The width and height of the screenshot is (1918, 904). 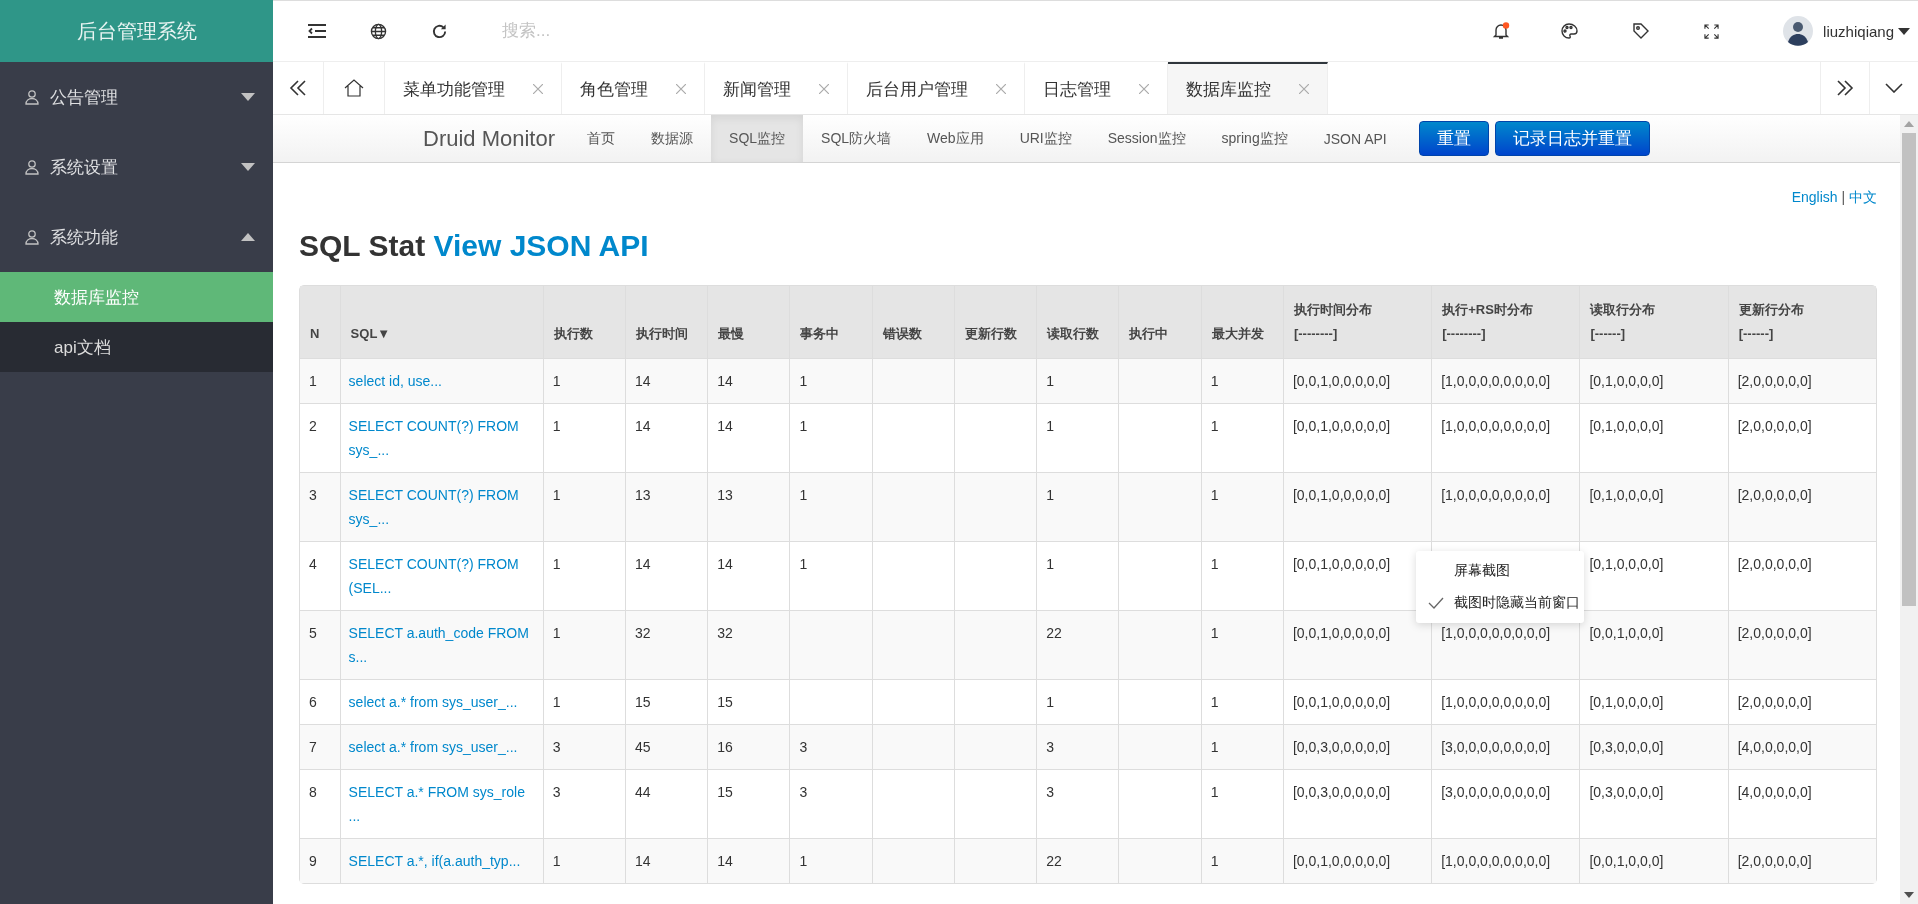 What do you see at coordinates (1863, 197) in the screenshot?
I see `language-link: 中文` at bounding box center [1863, 197].